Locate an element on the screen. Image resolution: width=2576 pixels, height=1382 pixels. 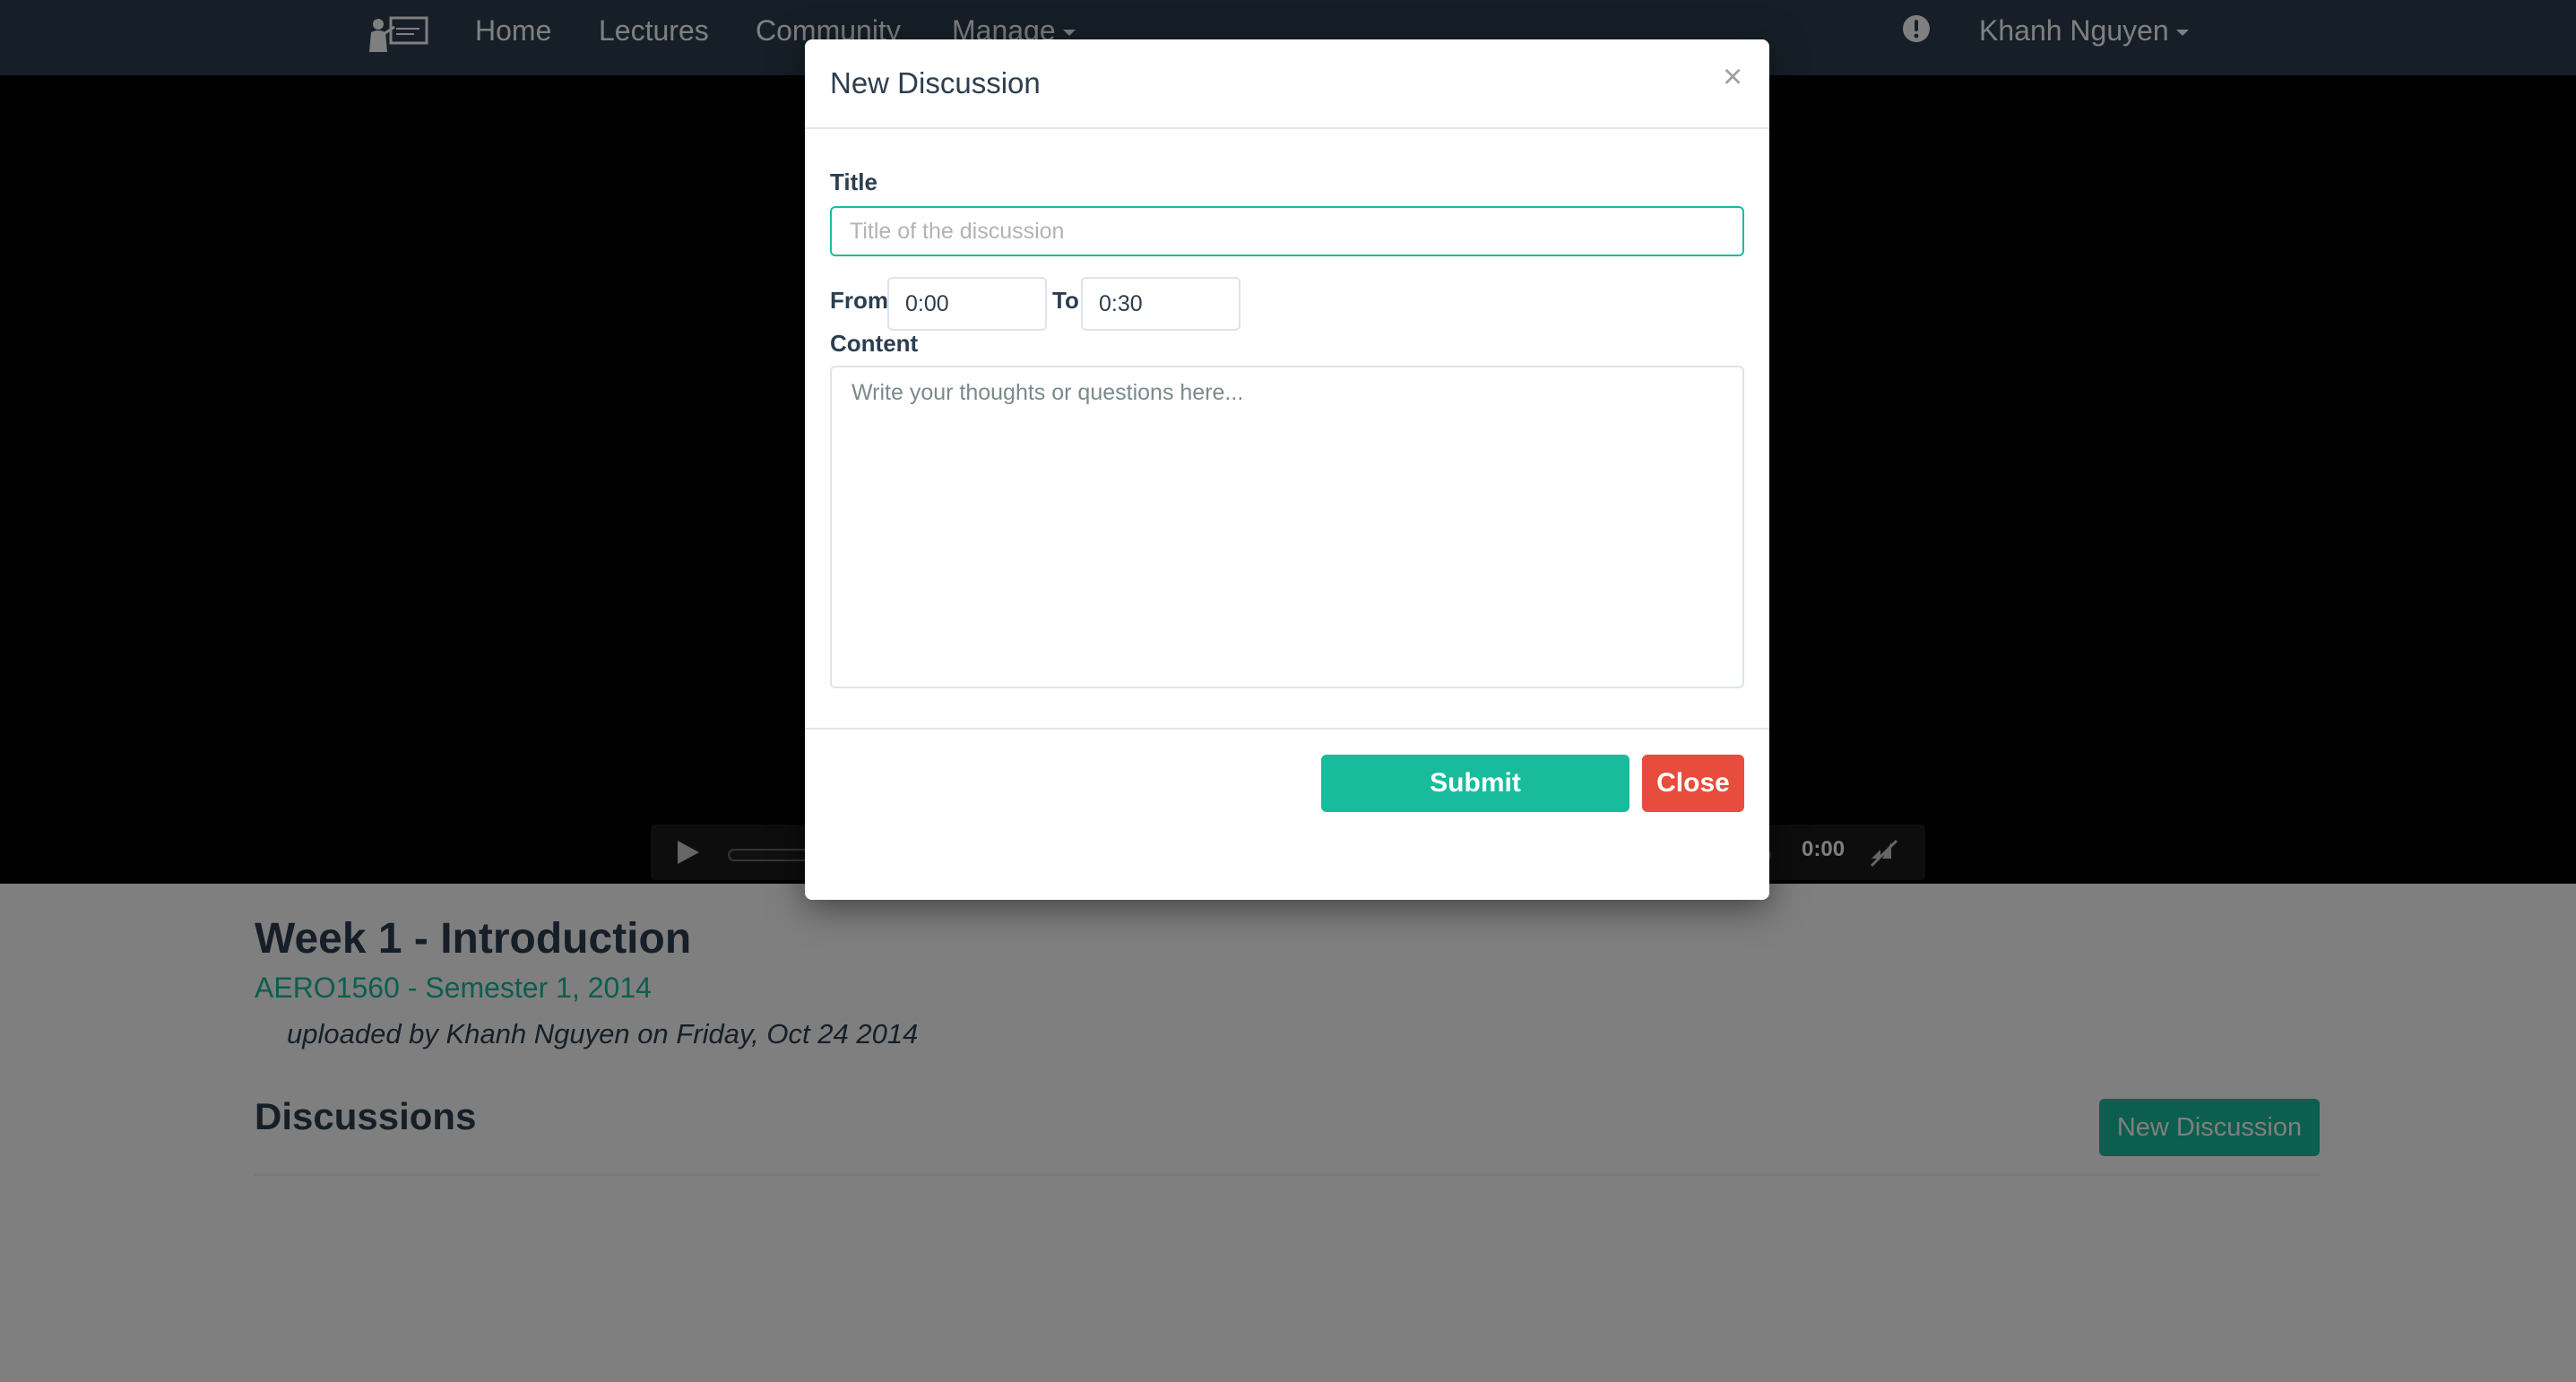
content-textarea is located at coordinates (1287, 527).